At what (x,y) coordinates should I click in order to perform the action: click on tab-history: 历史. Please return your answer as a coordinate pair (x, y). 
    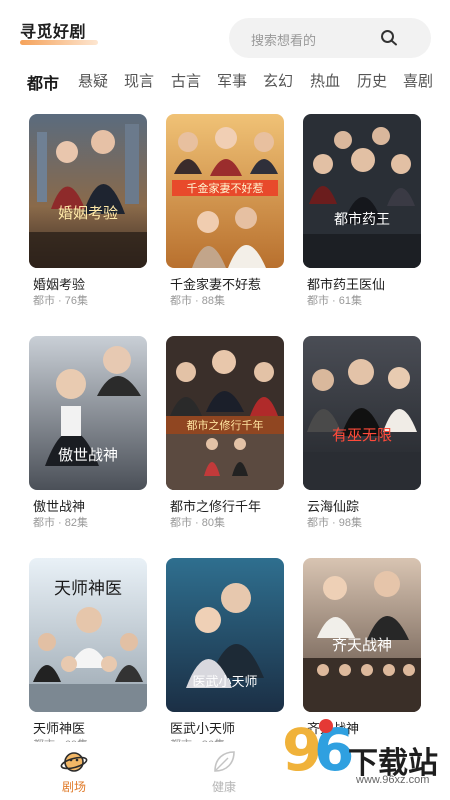
    Looking at the image, I should click on (372, 80).